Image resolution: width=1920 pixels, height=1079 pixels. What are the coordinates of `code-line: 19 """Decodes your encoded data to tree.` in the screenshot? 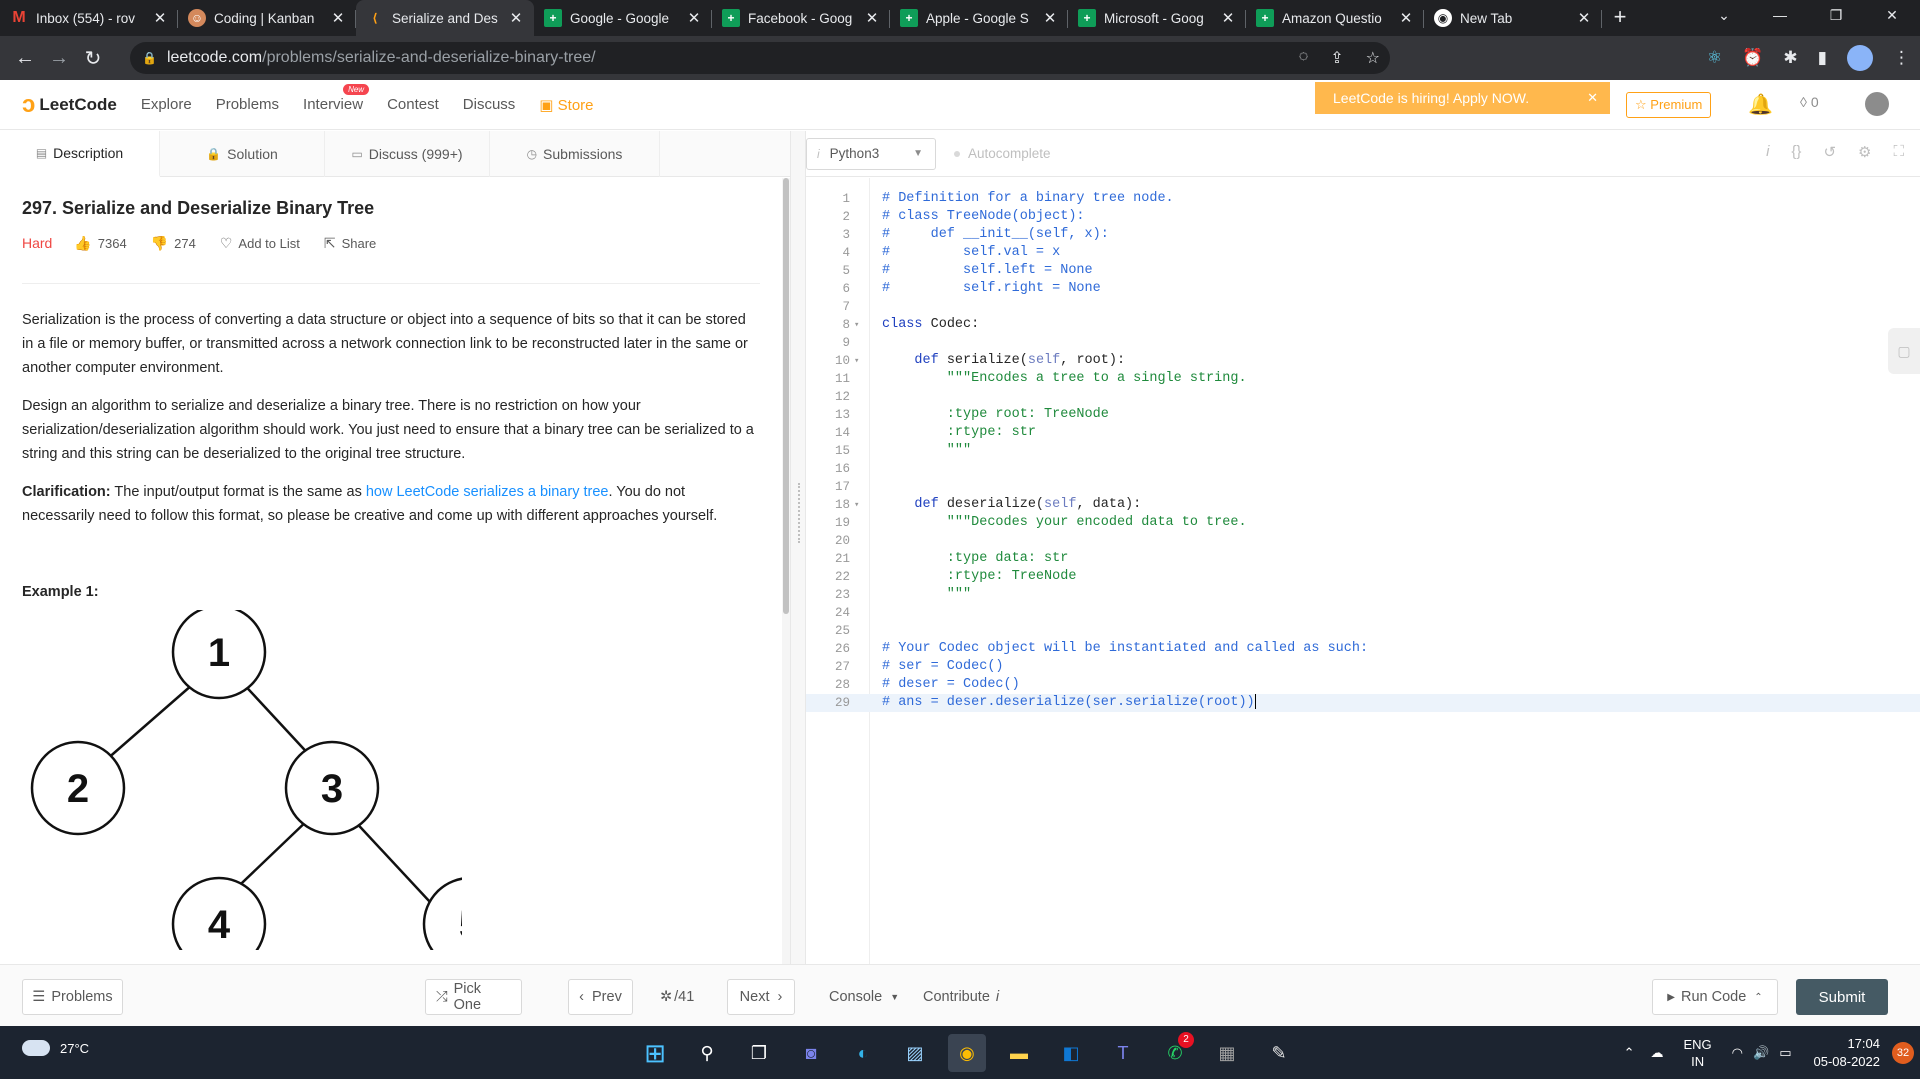 It's located at (1363, 523).